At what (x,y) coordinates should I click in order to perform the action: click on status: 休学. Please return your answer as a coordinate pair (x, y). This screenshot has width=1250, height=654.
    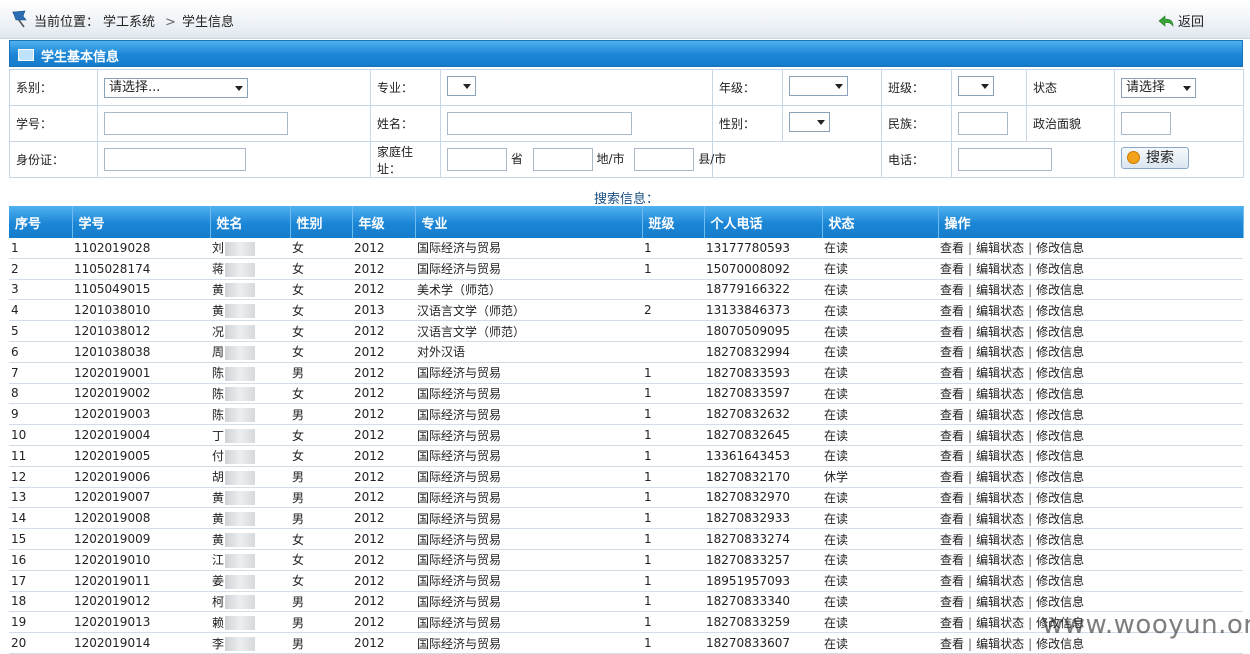
    Looking at the image, I should click on (836, 477).